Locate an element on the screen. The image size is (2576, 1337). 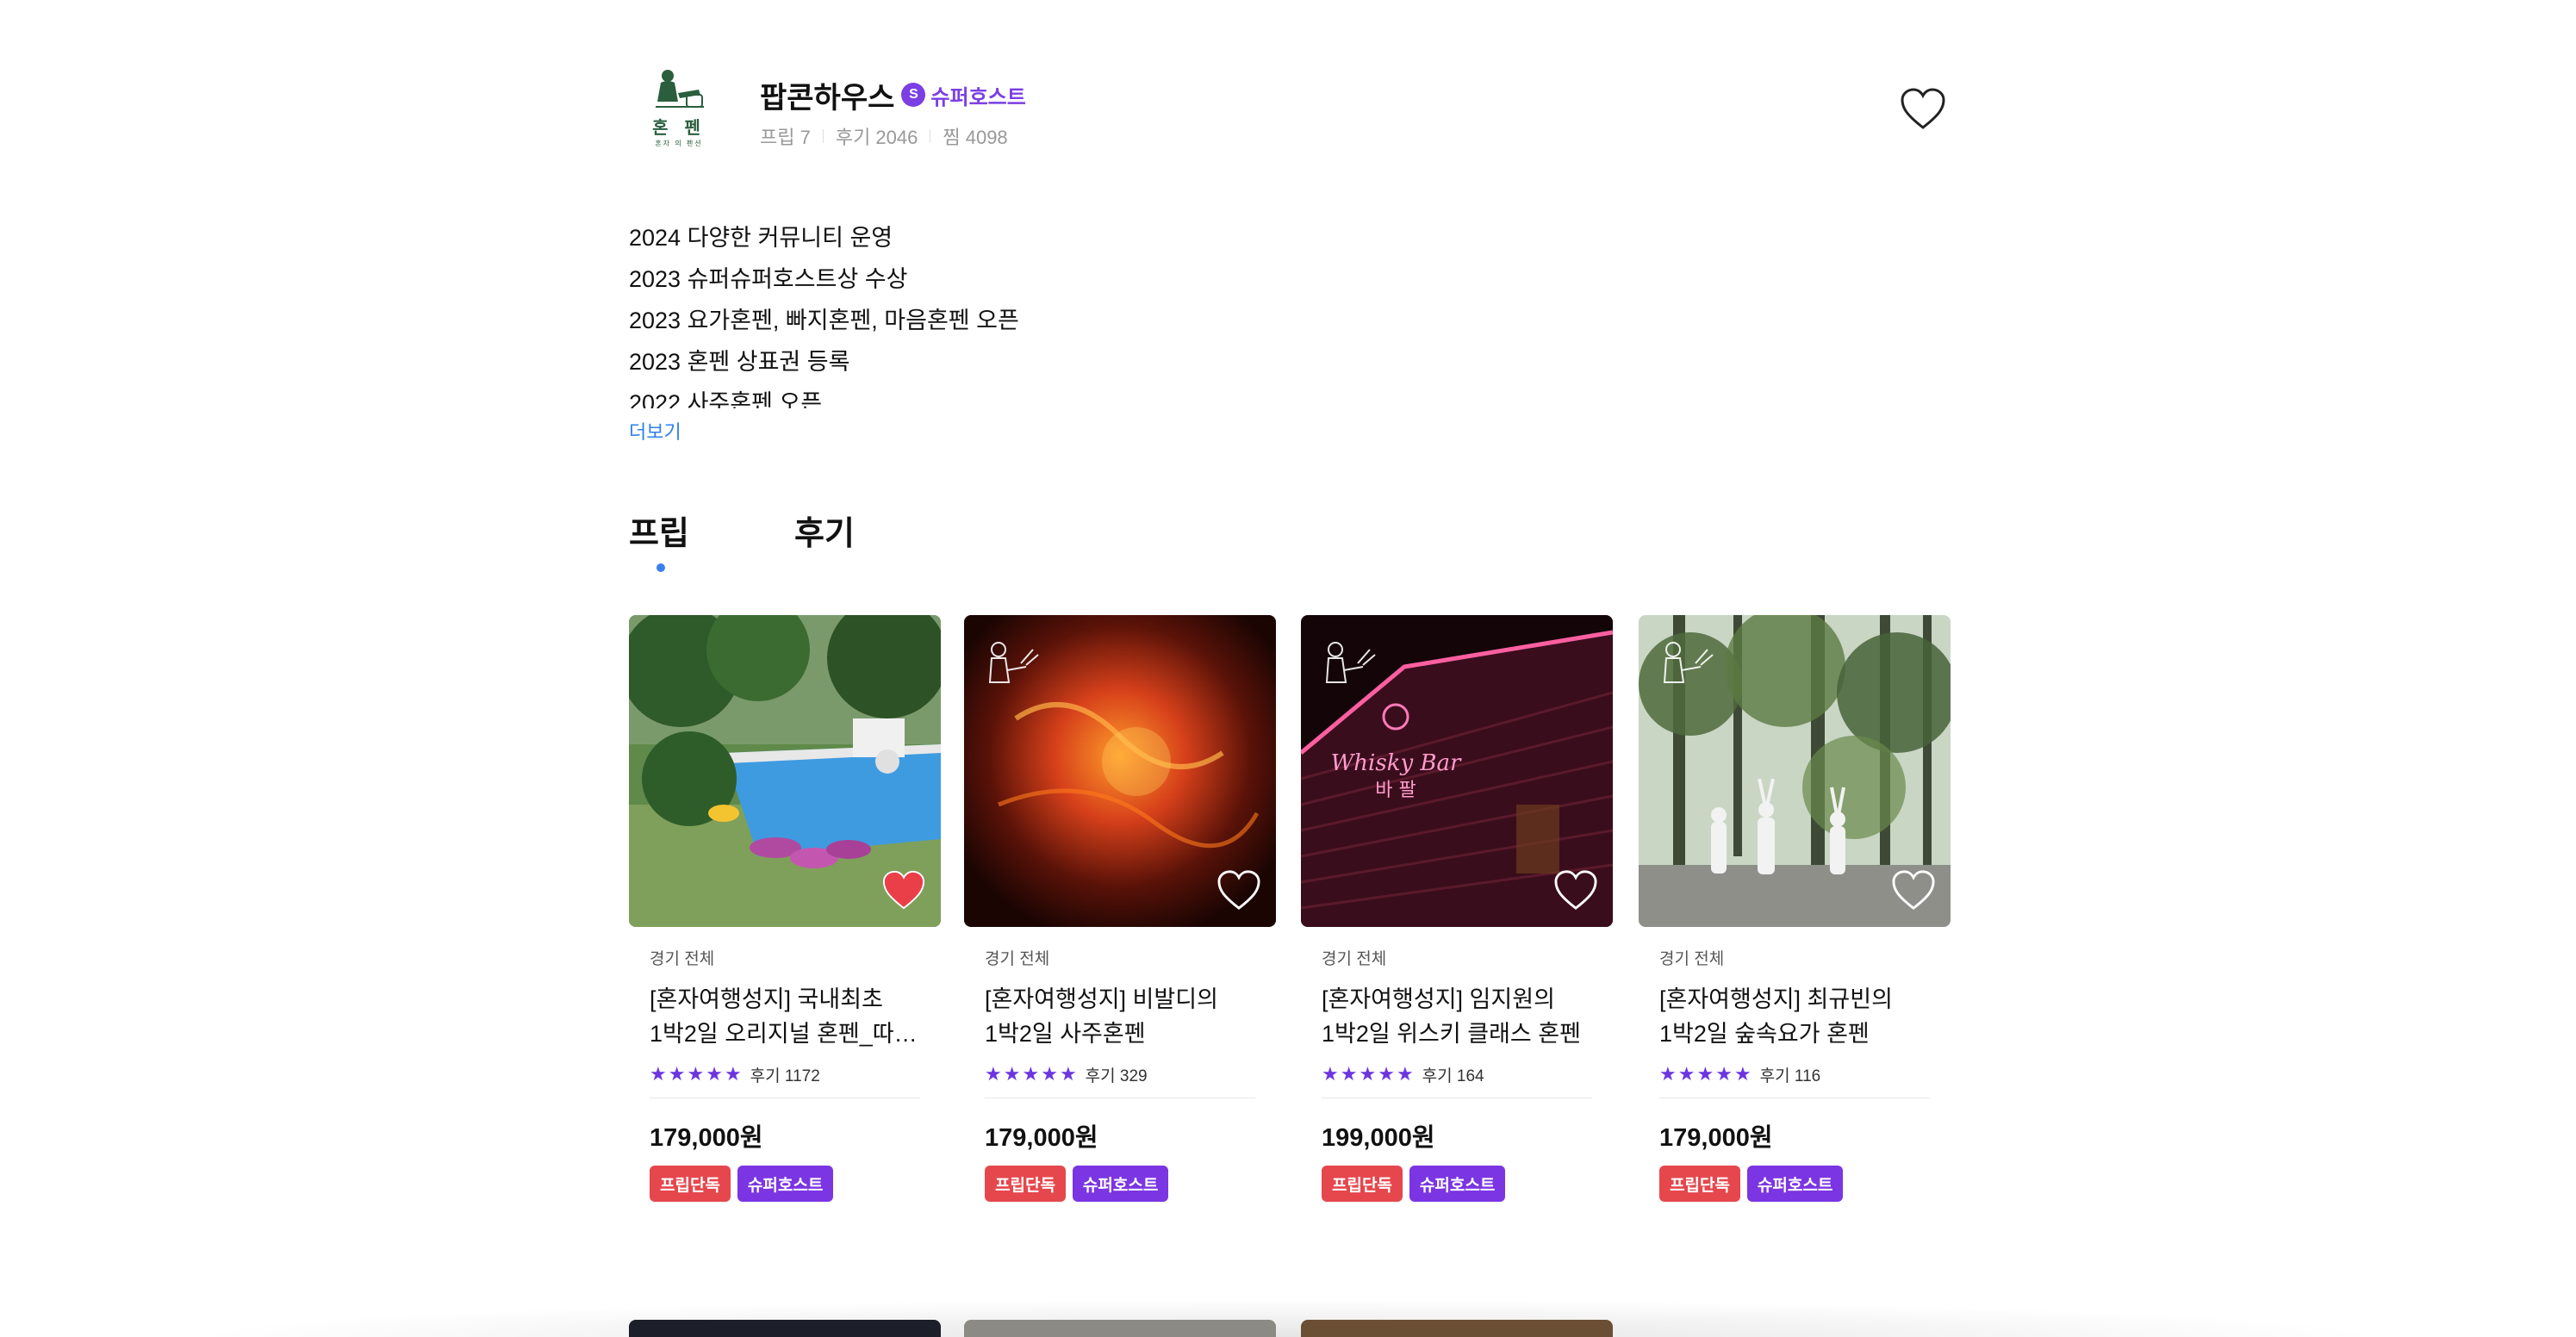
trip-title-line: 1박2일 사주혼펜 is located at coordinates (1066, 1034).